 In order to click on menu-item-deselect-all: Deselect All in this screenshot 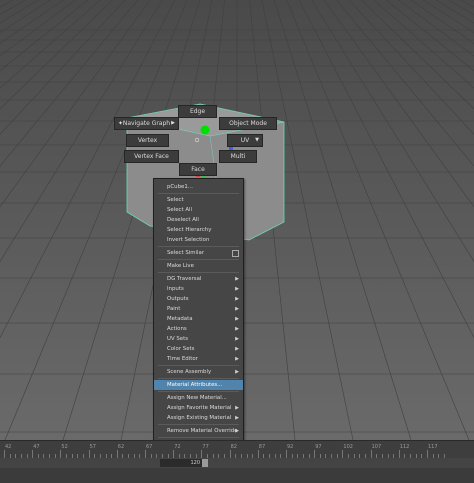, I will do `click(198, 220)`.